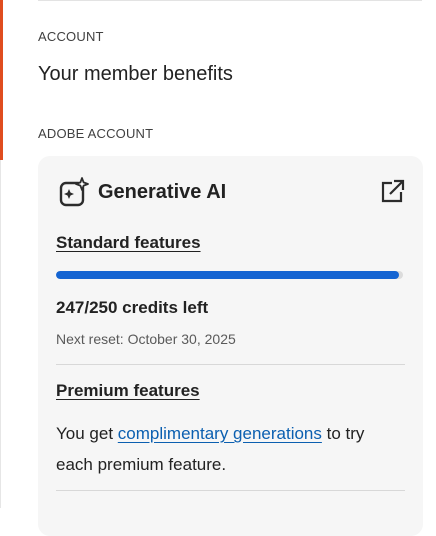 This screenshot has height=536, width=436. What do you see at coordinates (220, 433) in the screenshot?
I see `complimentary-generations-link: complimentary generations` at bounding box center [220, 433].